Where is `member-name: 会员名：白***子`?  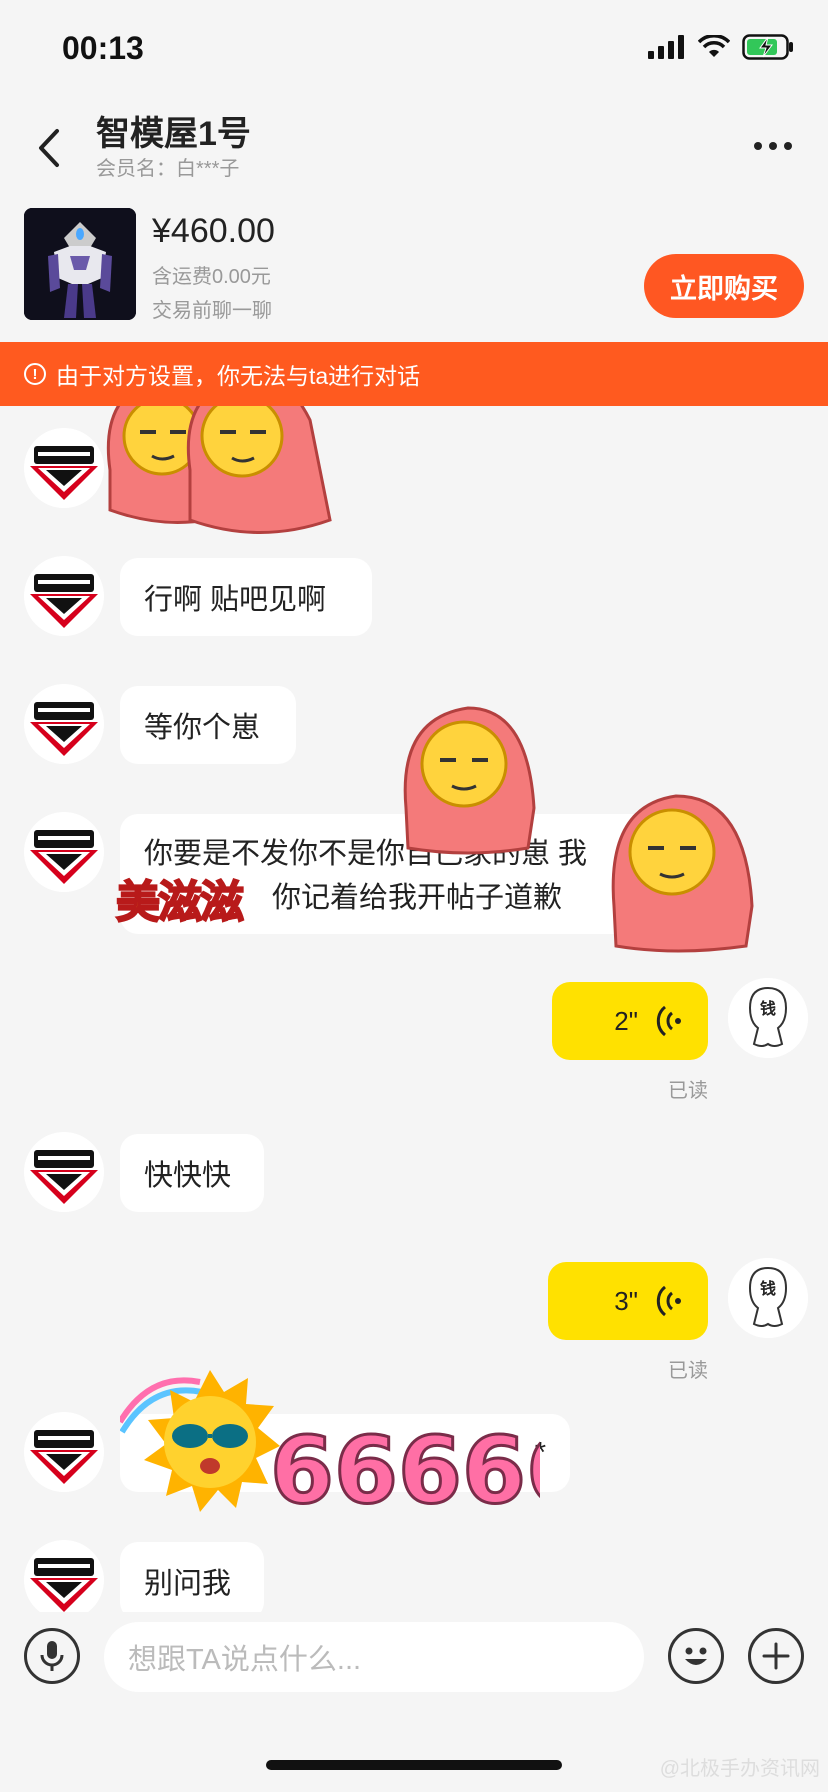 member-name: 会员名：白***子 is located at coordinates (168, 169).